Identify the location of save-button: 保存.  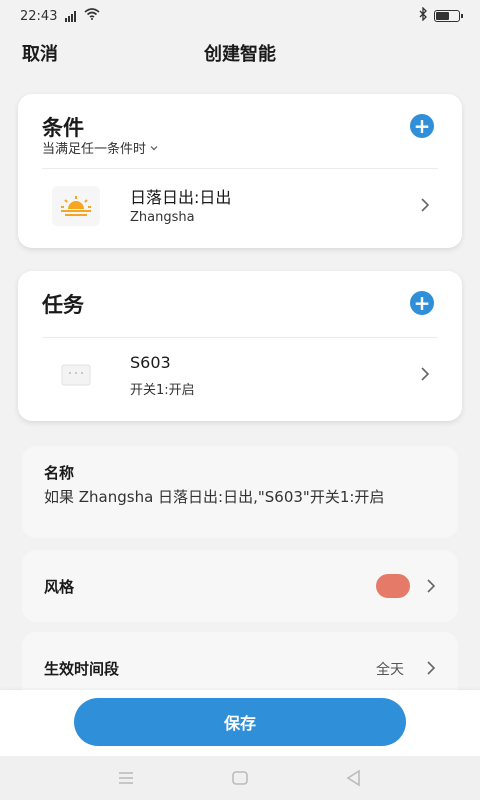
(240, 722).